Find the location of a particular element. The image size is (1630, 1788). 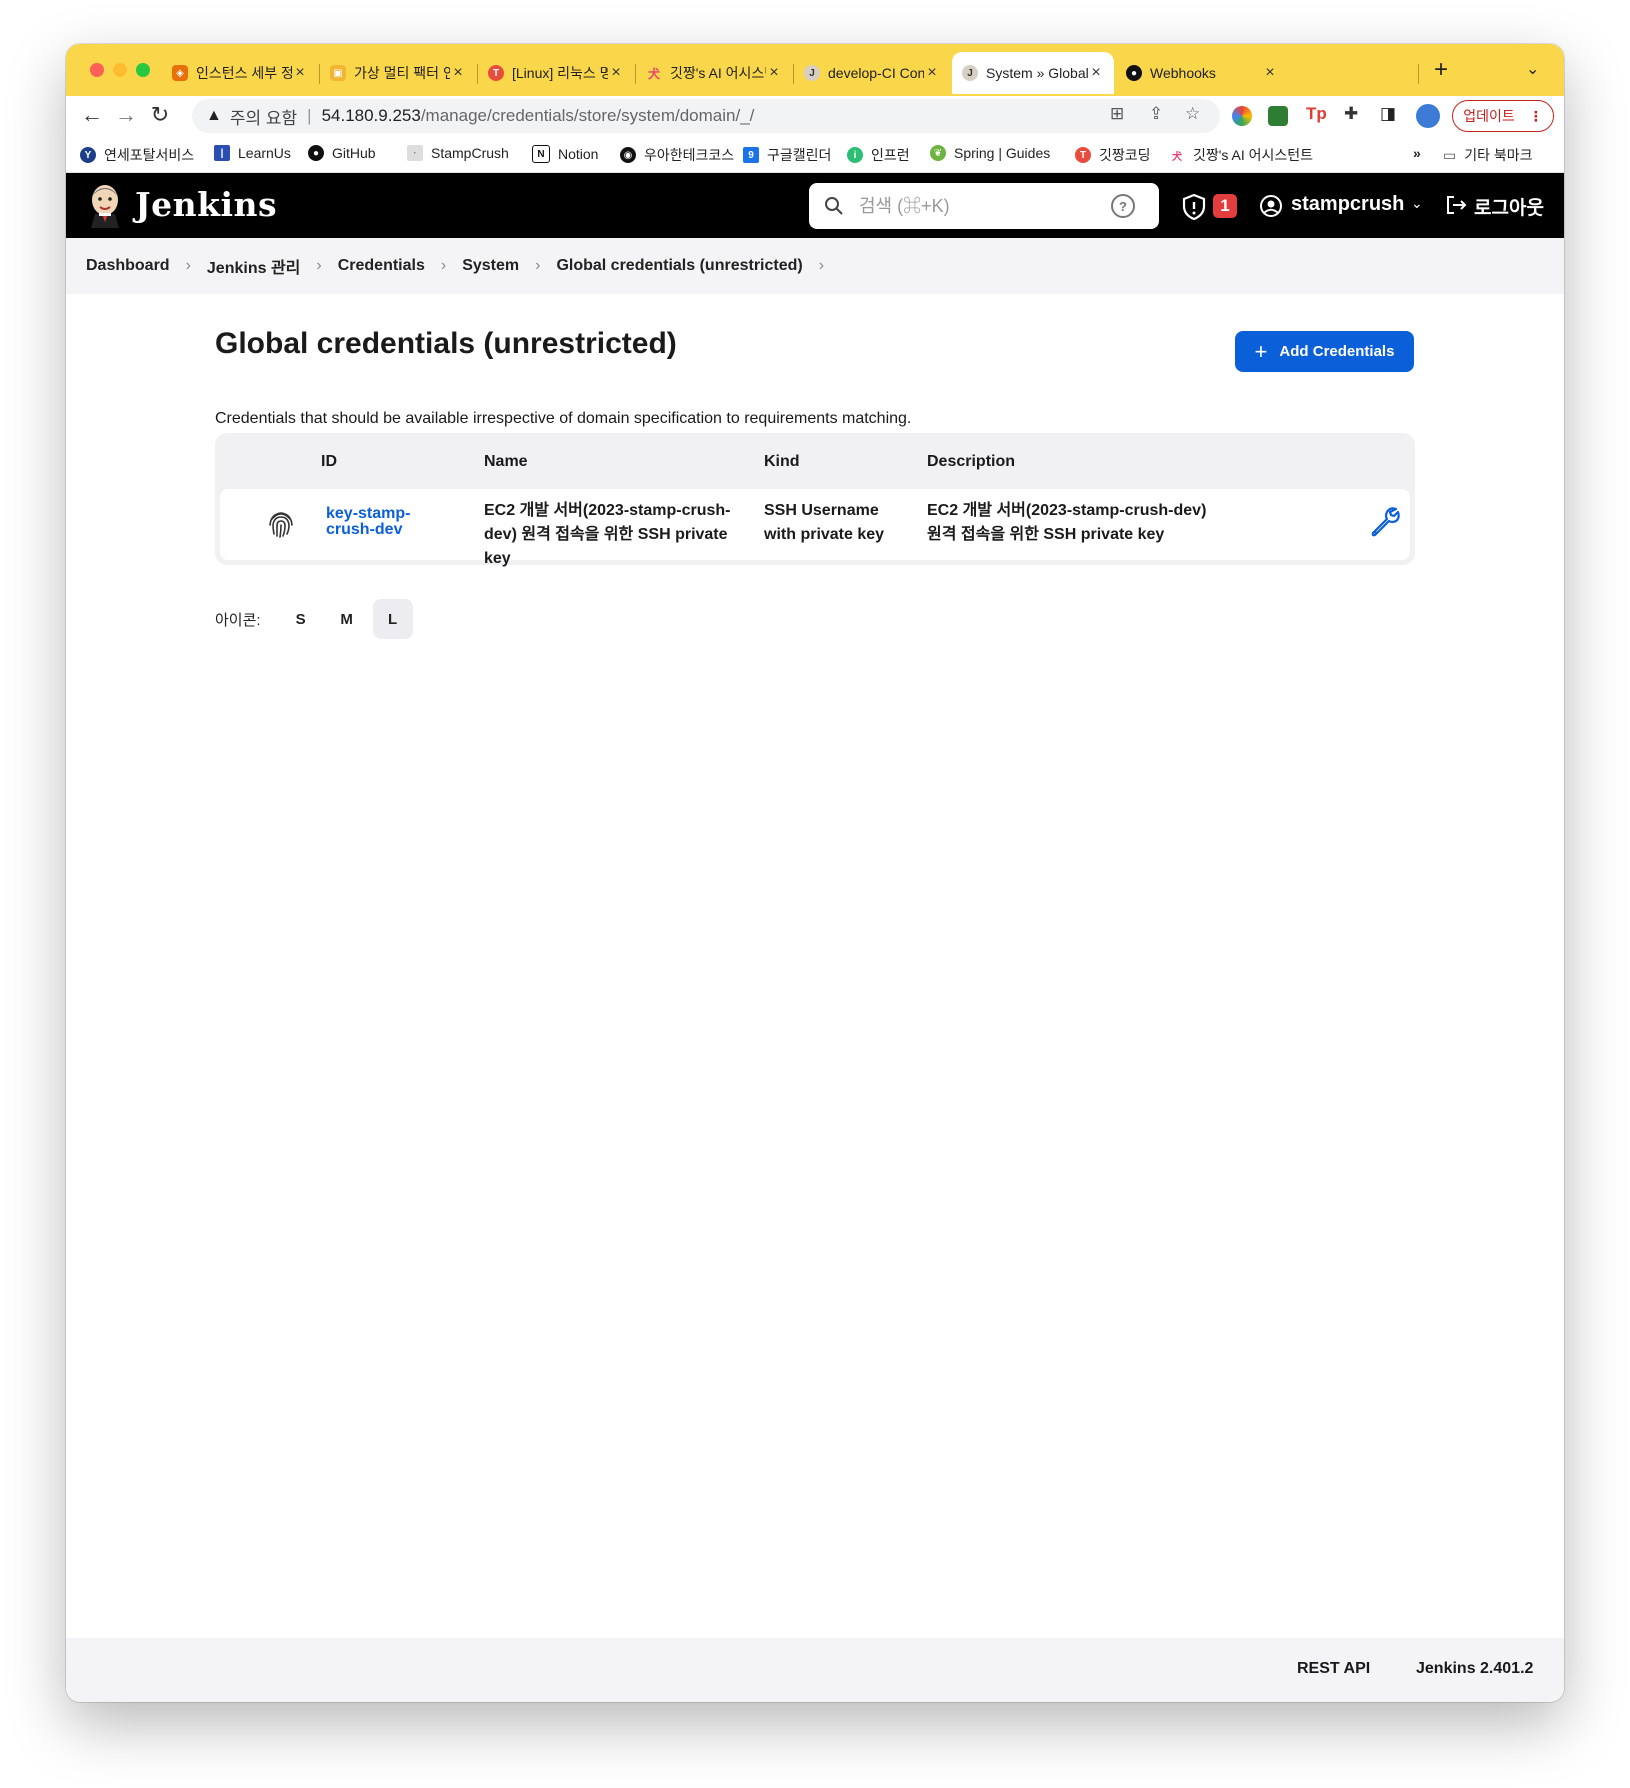

chevron-down-icon: ⌄ is located at coordinates (1417, 203).